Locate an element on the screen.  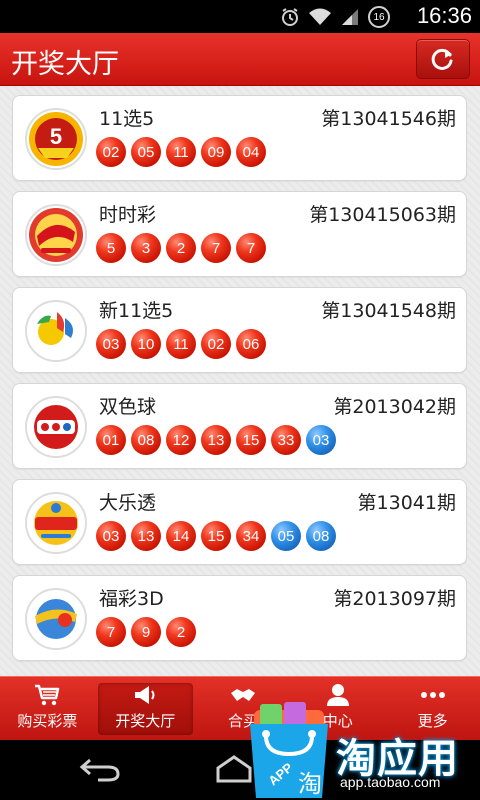
lottery-name: 福彩3D is located at coordinates (131, 599).